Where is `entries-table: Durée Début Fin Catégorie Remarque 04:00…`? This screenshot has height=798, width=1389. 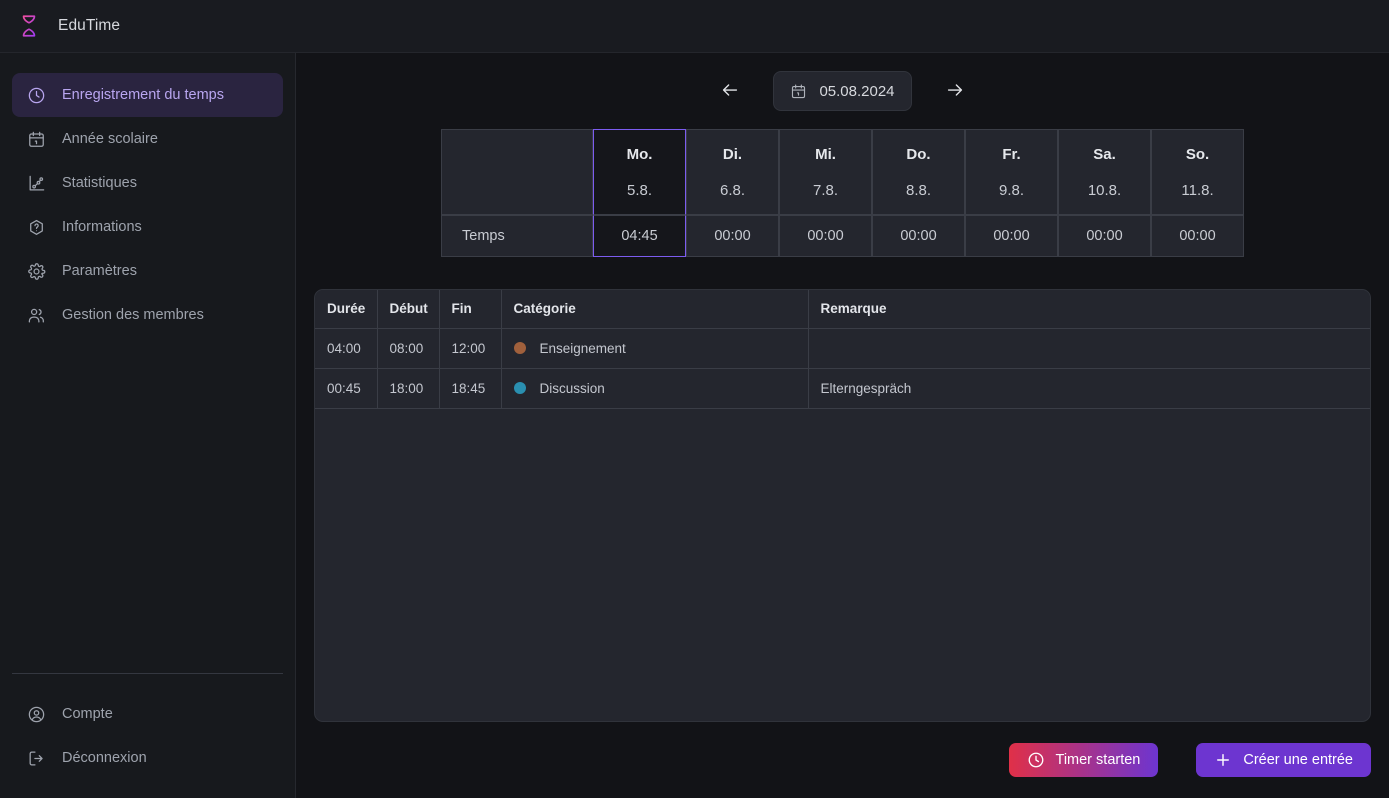 entries-table: Durée Début Fin Catégorie Remarque 04:00… is located at coordinates (842, 349).